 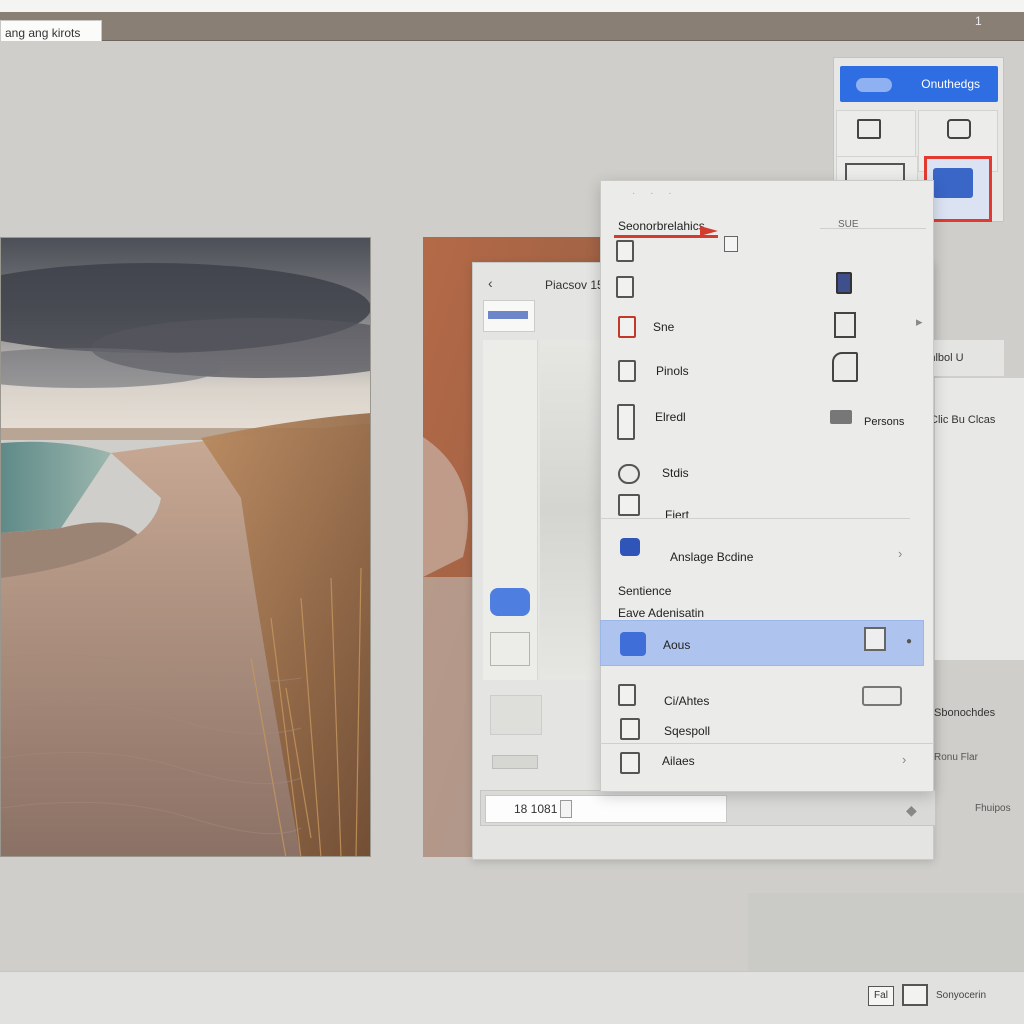 I want to click on title-bar-indicator: 1, so click(x=978, y=21).